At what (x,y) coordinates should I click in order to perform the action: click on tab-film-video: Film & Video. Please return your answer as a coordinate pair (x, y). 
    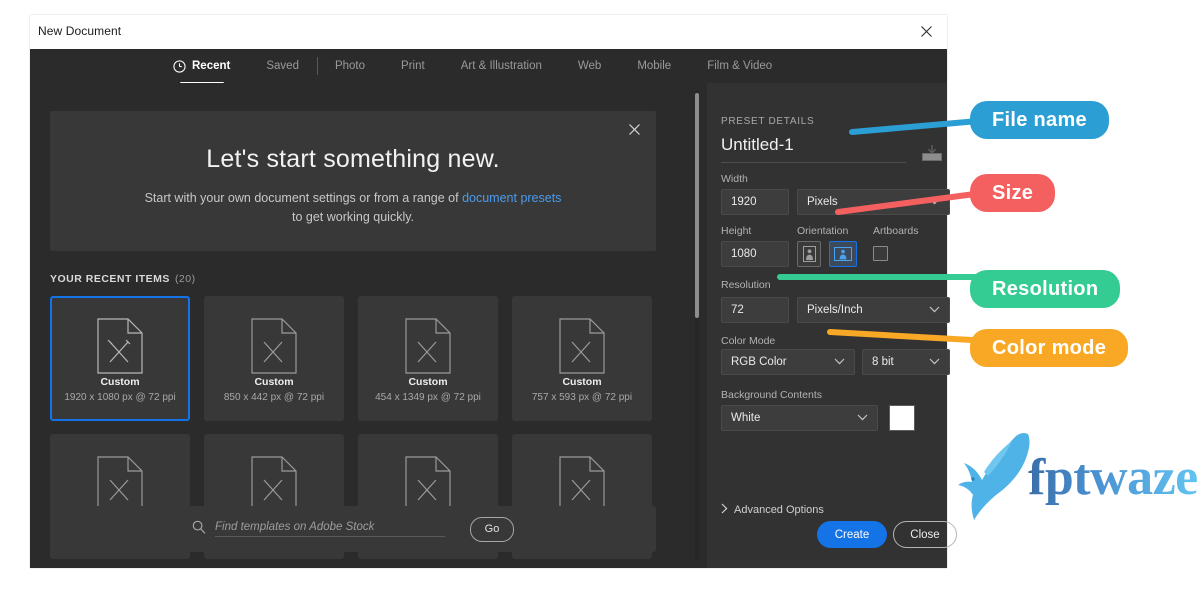
    Looking at the image, I should click on (739, 66).